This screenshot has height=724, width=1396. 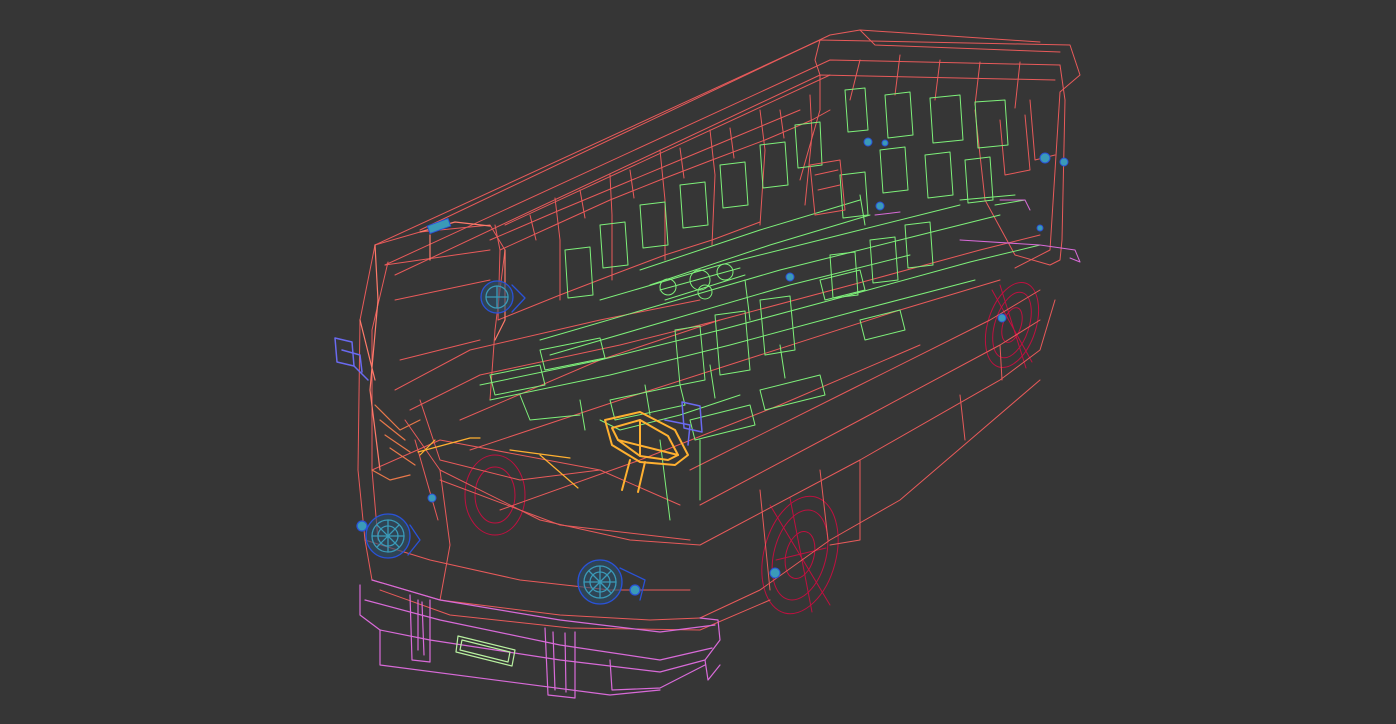 What do you see at coordinates (827, 187) in the screenshot?
I see `rear-seat-block` at bounding box center [827, 187].